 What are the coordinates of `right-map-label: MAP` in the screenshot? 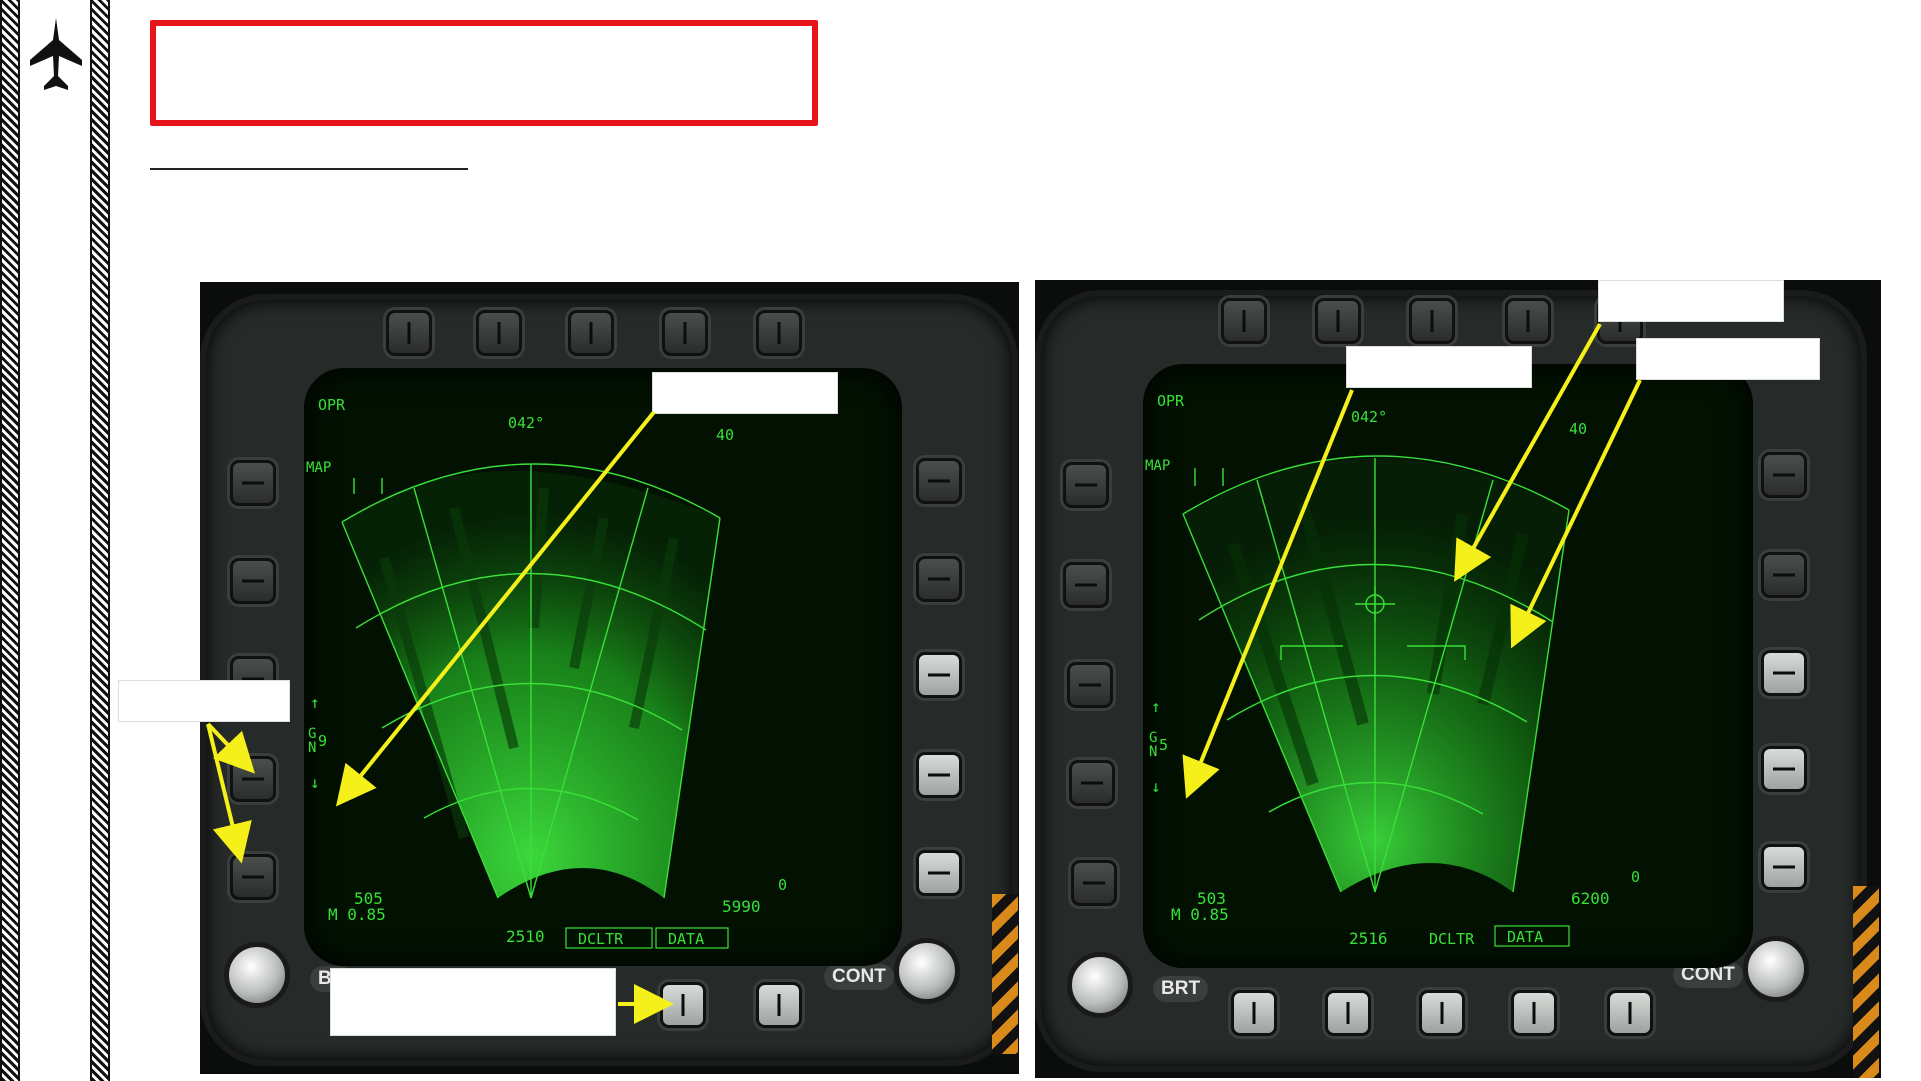 It's located at (1157, 466).